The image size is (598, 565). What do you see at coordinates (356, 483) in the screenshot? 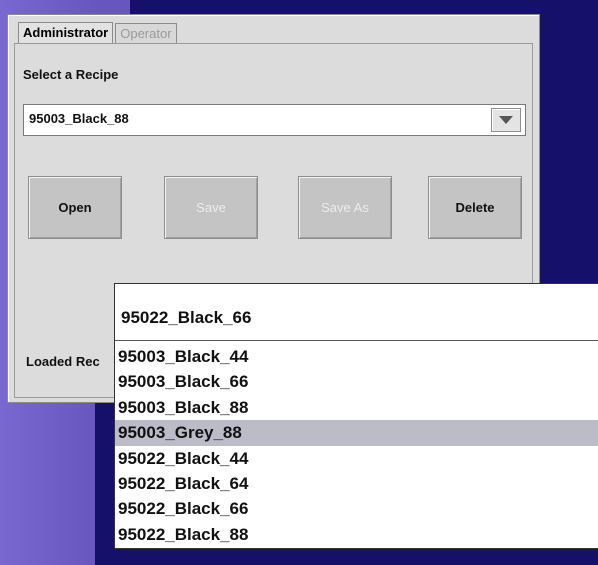
I see `list-item: 95022_Black_64` at bounding box center [356, 483].